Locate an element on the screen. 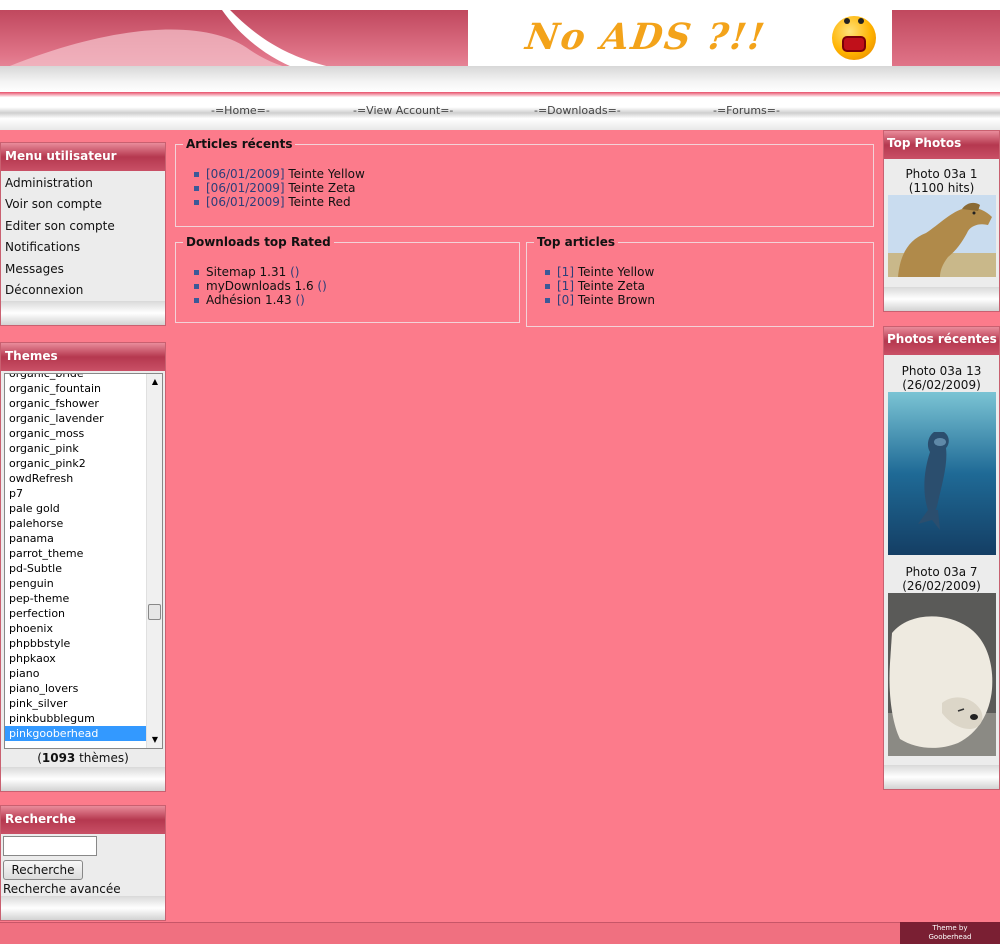 The width and height of the screenshot is (1000, 944). scroll-thumb is located at coordinates (154, 612).